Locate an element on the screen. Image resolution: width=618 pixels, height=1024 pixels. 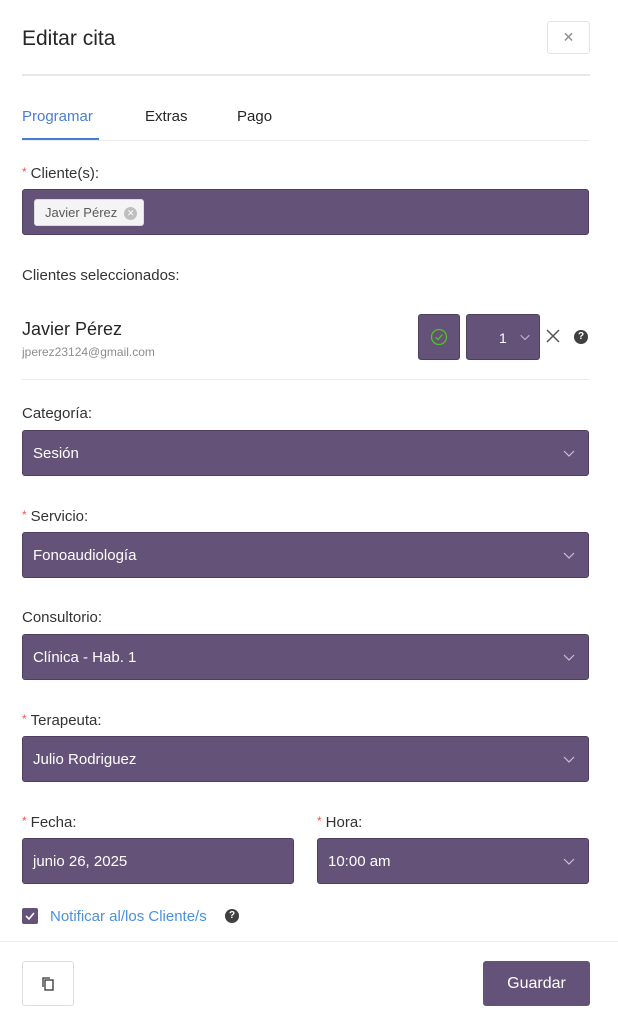
checkmark-icon is located at coordinates (30, 916).